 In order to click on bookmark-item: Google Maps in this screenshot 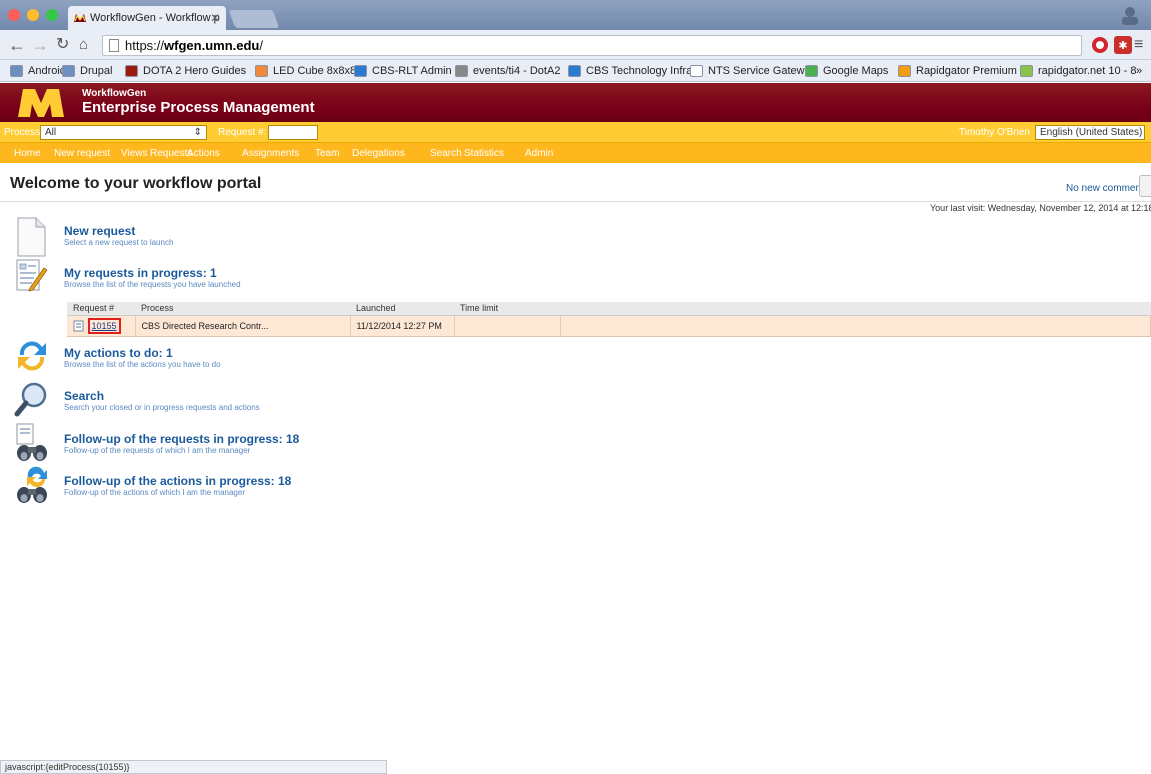, I will do `click(846, 71)`.